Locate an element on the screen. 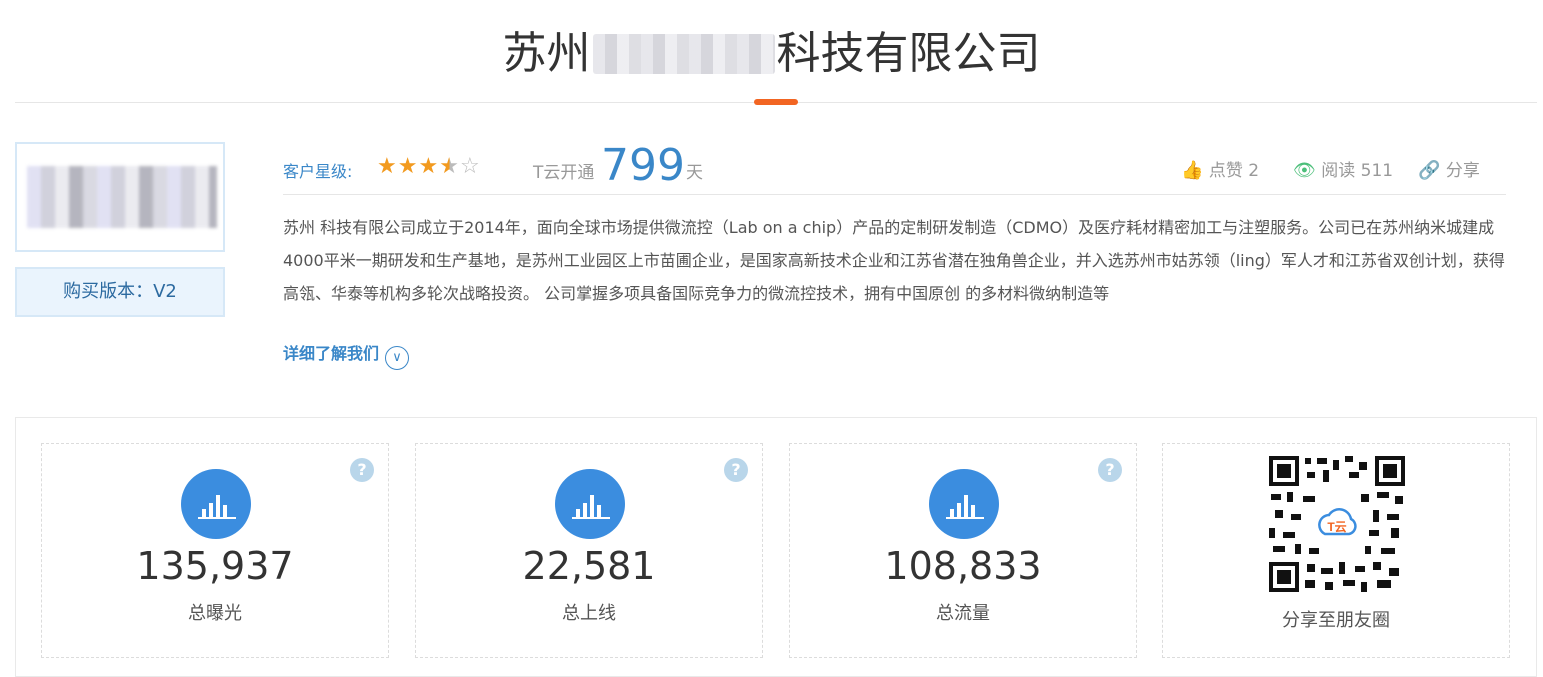 The image size is (1543, 677). share-qr-card: T云 分享至朋友圈 is located at coordinates (1336, 550).